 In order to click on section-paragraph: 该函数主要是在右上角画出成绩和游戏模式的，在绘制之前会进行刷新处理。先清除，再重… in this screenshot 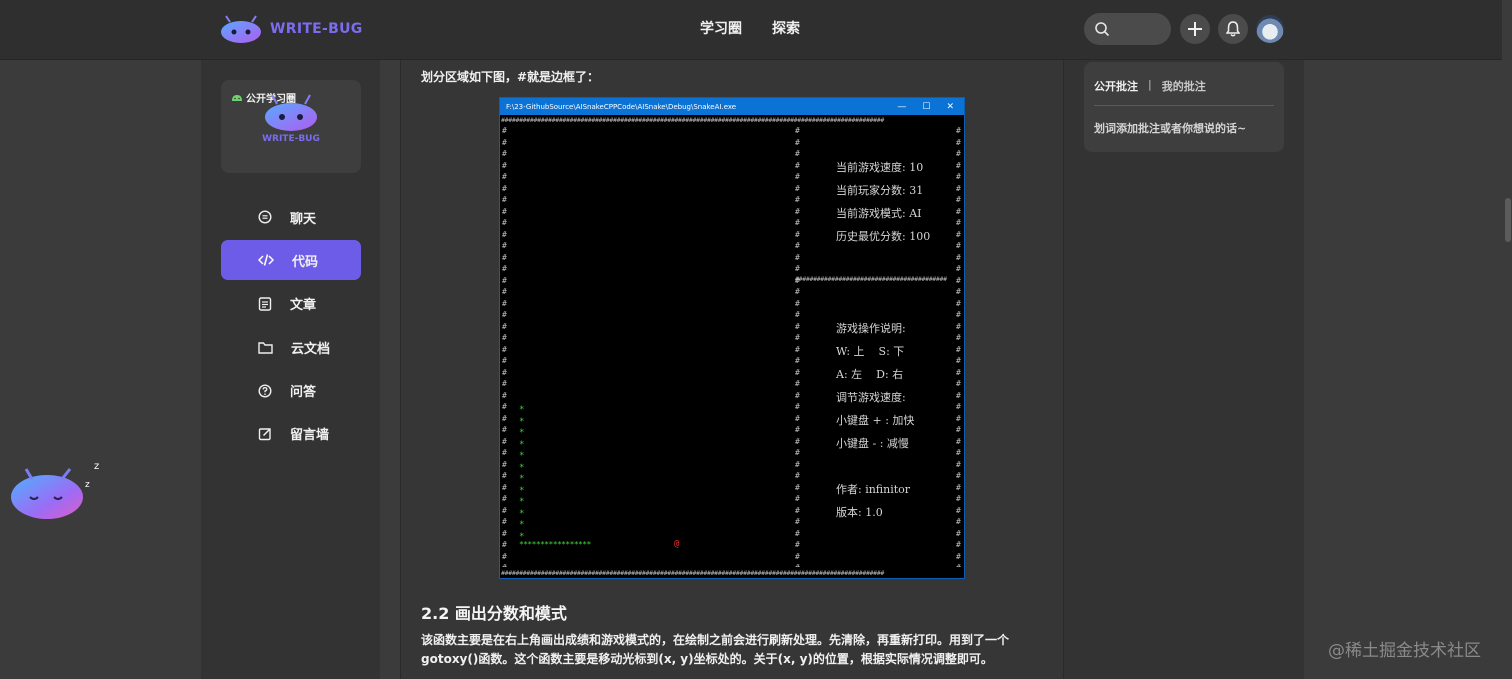, I will do `click(715, 649)`.